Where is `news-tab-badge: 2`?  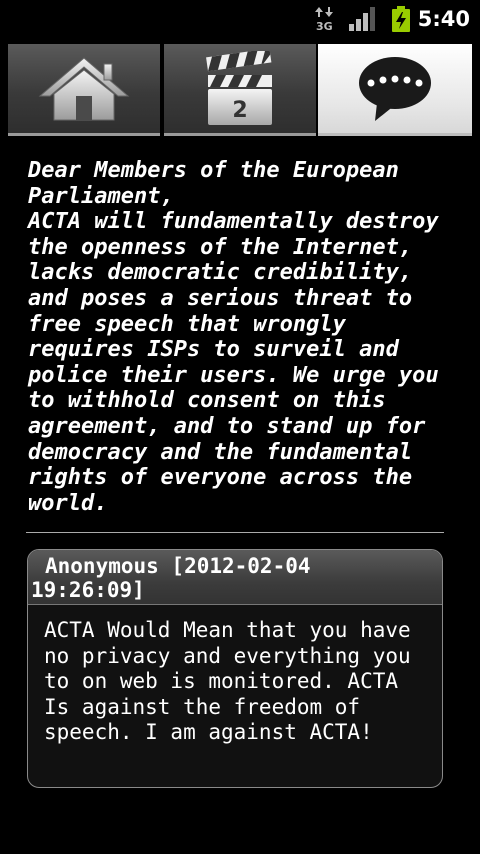
news-tab-badge: 2 is located at coordinates (239, 110).